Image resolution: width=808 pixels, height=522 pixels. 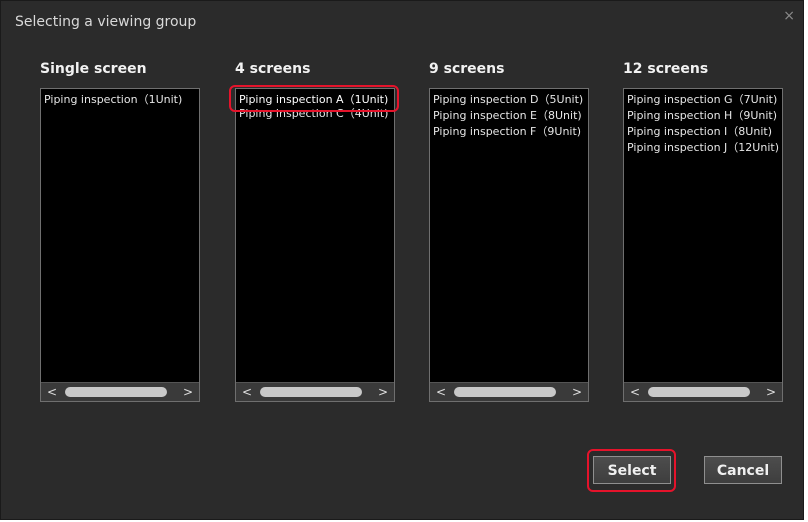 What do you see at coordinates (703, 148) in the screenshot?
I see `list-item: Piping inspection J（12Unit)` at bounding box center [703, 148].